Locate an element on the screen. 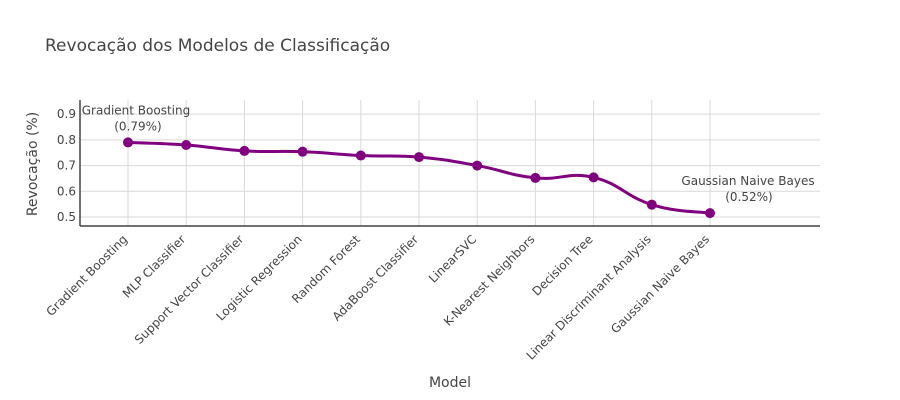 The image size is (900, 400). x-axis-title: Model is located at coordinates (450, 383).